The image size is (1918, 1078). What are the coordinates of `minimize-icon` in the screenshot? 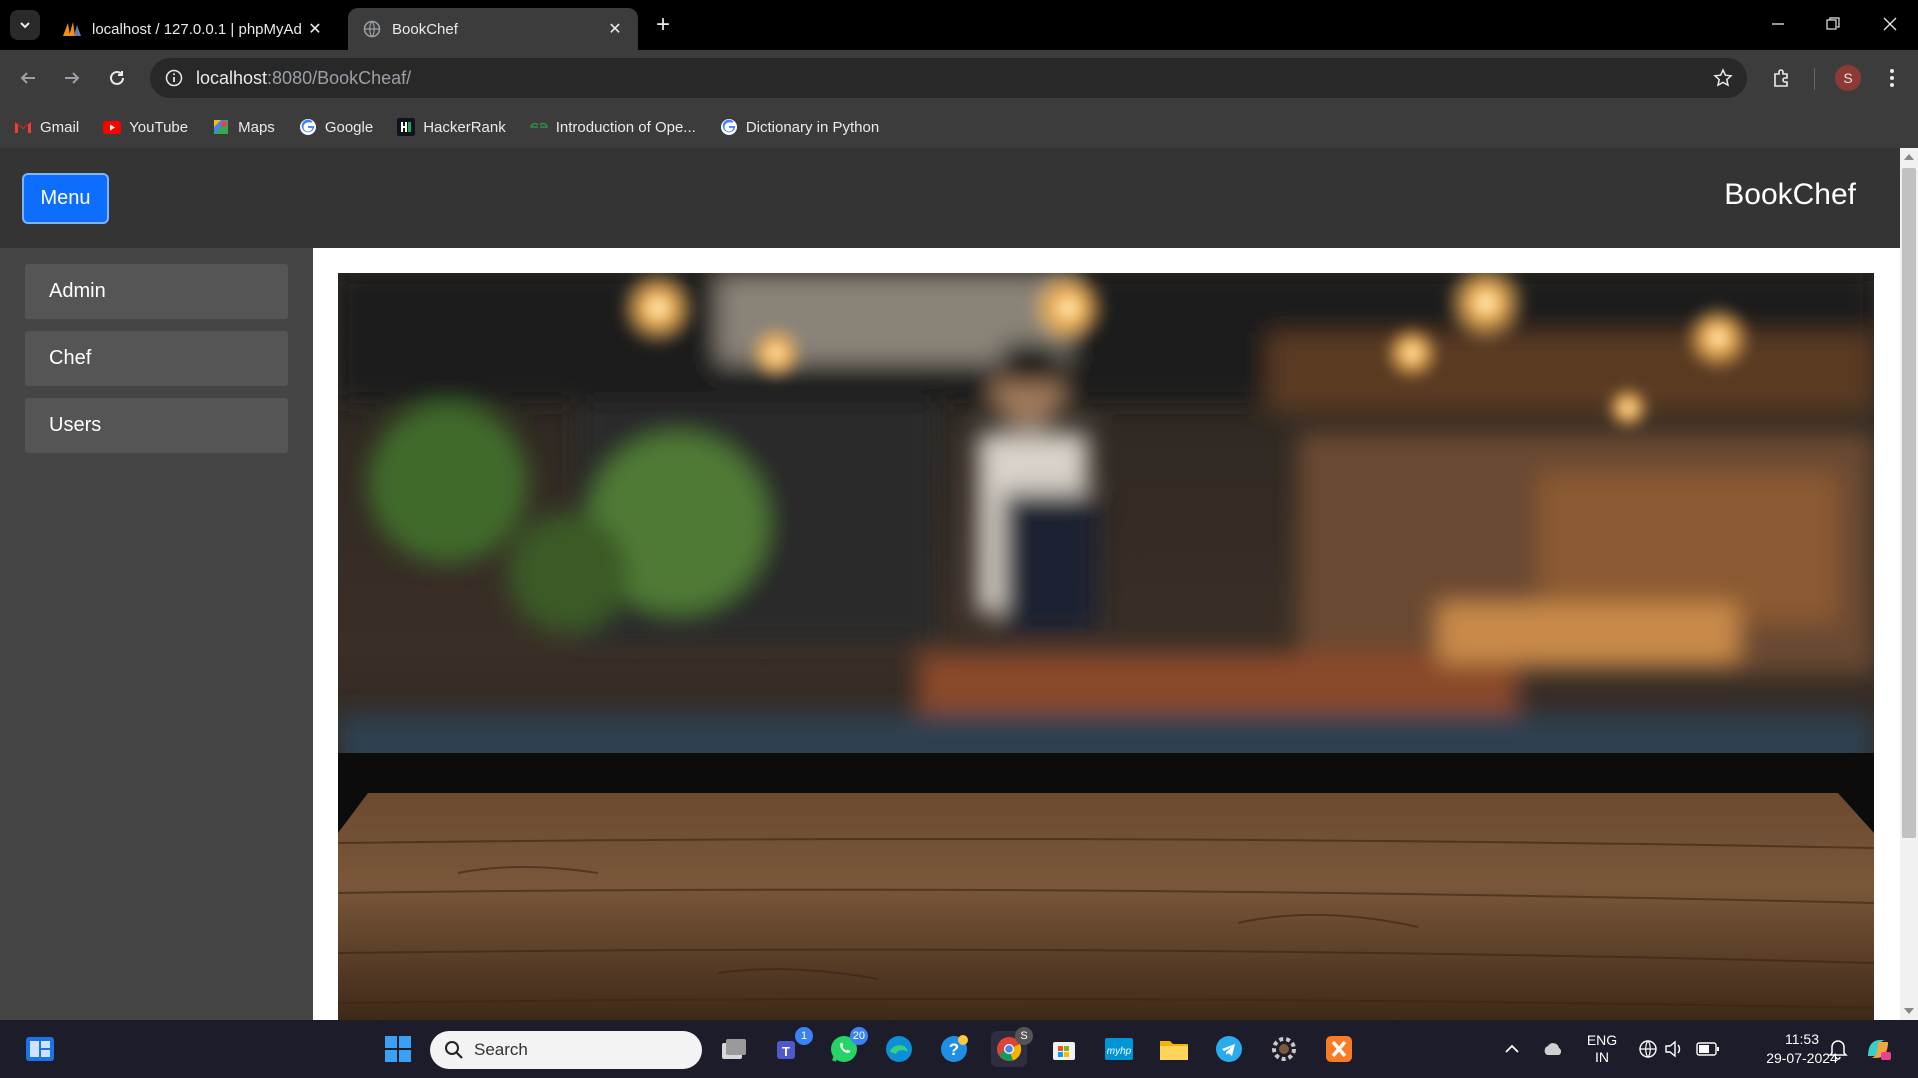 It's located at (1778, 24).